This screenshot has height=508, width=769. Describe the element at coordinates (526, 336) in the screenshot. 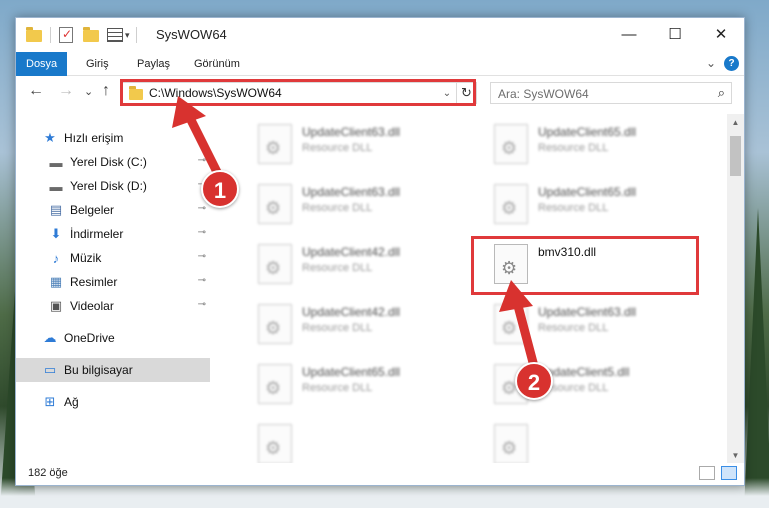

I see `arrow-2-shaft` at that location.